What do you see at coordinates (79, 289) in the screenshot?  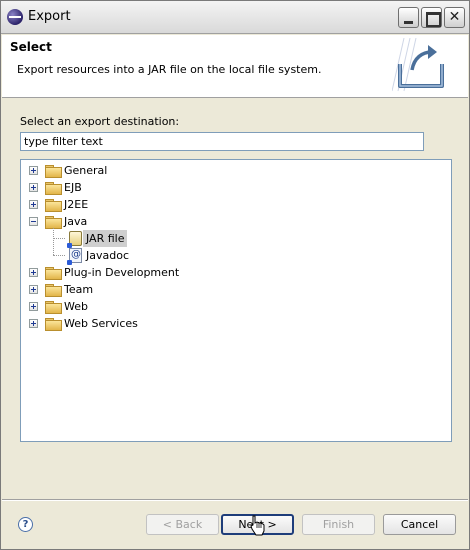 I see `tree-item-label: Team` at bounding box center [79, 289].